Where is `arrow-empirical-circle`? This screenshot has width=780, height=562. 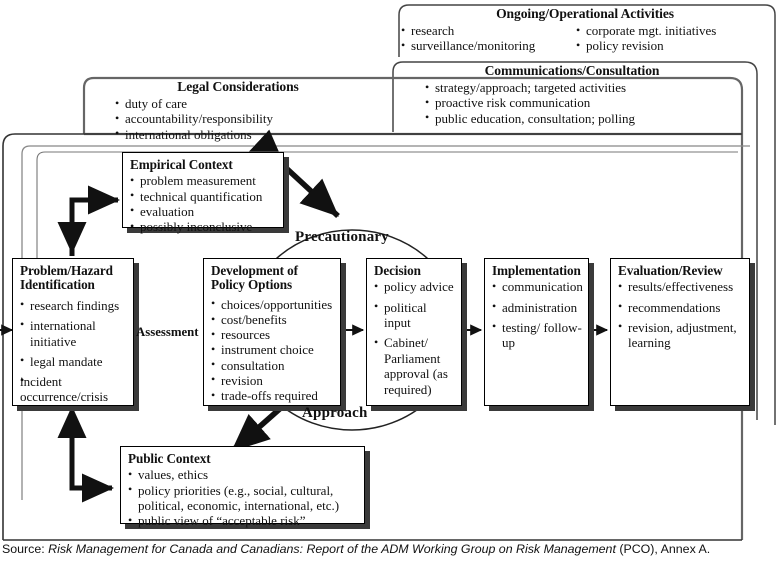
arrow-empirical-circle is located at coordinates (293, 174).